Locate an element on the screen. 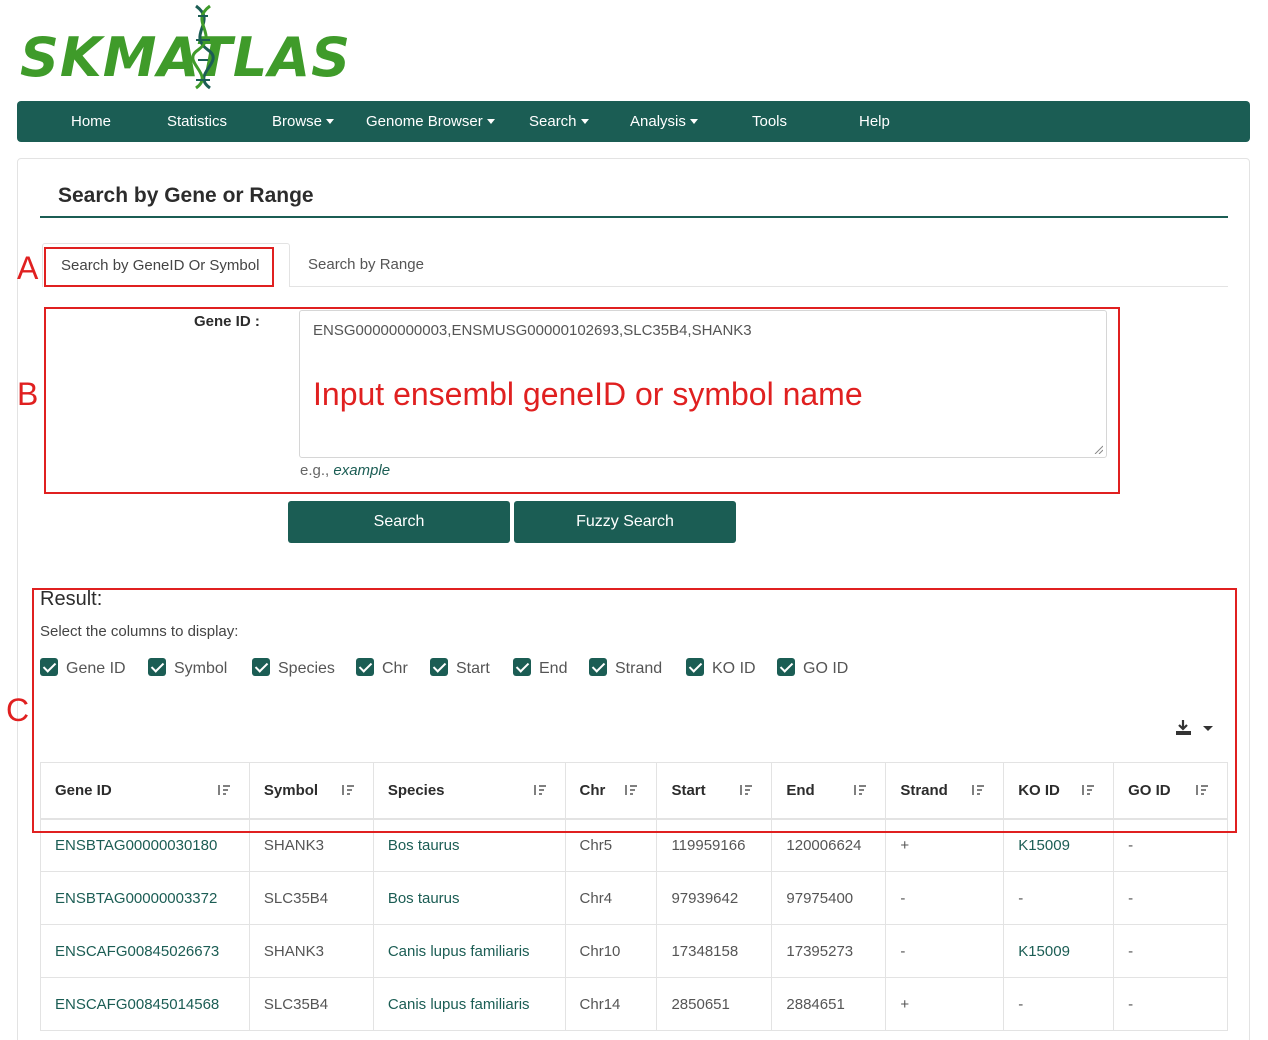 The image size is (1268, 1040). cell-start: 97939642 is located at coordinates (714, 898).